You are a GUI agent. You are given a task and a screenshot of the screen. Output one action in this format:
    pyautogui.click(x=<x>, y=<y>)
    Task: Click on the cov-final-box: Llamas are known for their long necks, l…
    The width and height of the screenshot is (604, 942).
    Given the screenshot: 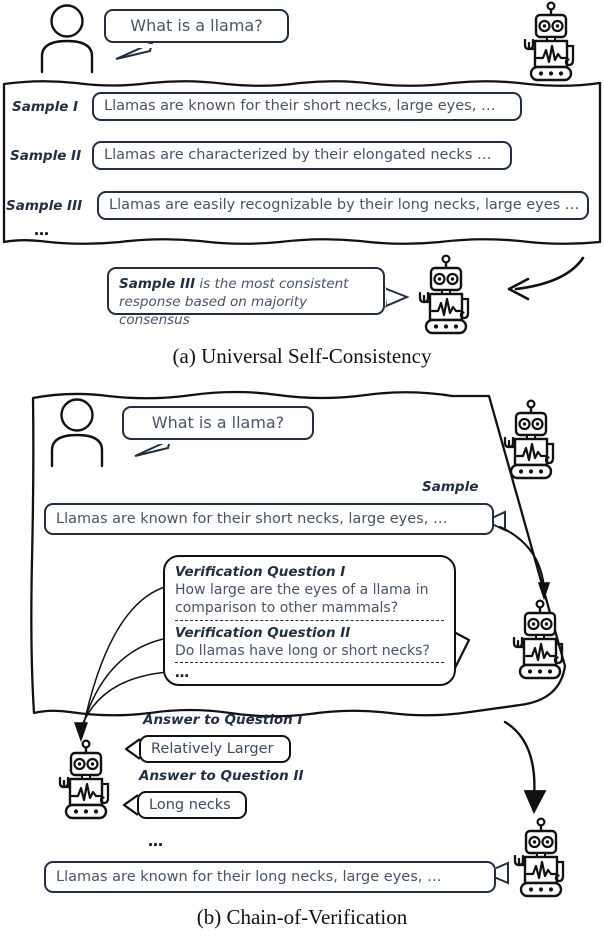 What is the action you would take?
    pyautogui.click(x=270, y=877)
    